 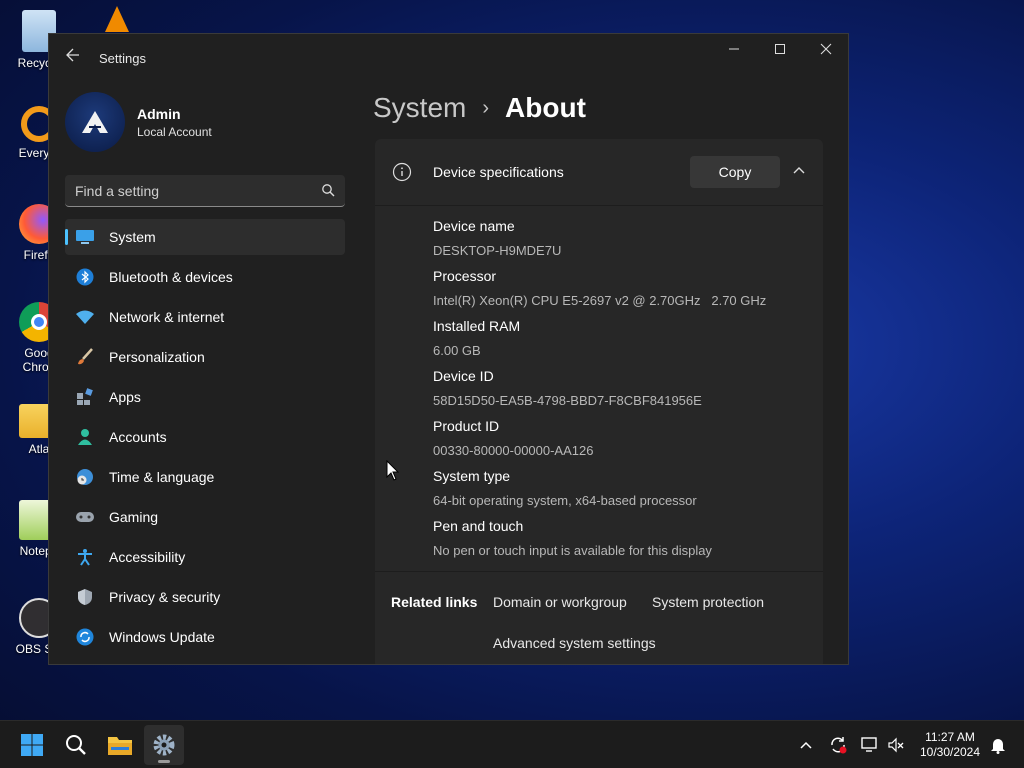 What do you see at coordinates (125, 397) in the screenshot?
I see `sidebar-item-label: Apps` at bounding box center [125, 397].